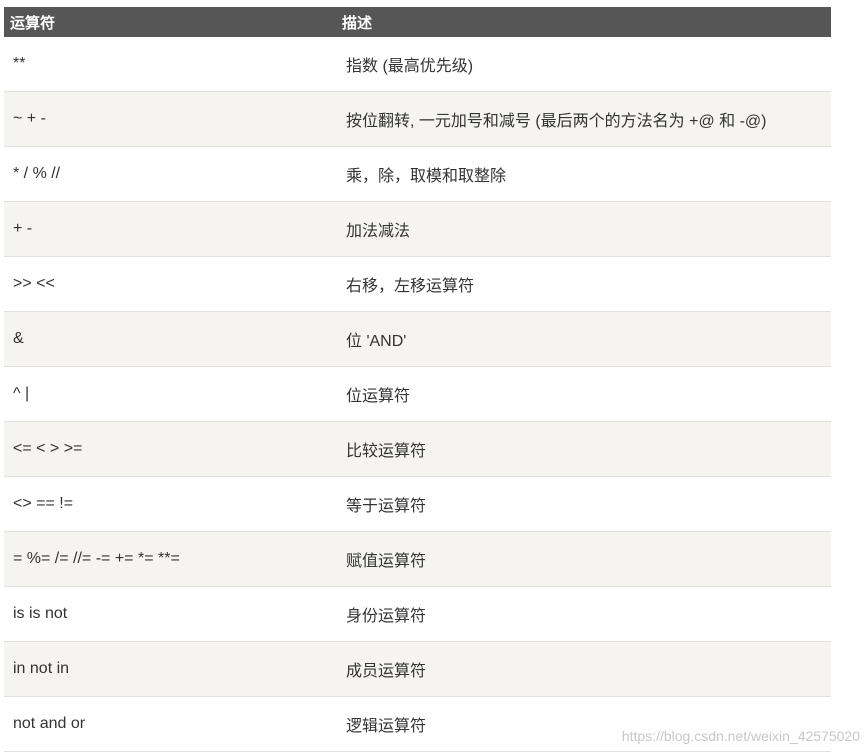  What do you see at coordinates (583, 504) in the screenshot?
I see `description-cell: 等于运算符` at bounding box center [583, 504].